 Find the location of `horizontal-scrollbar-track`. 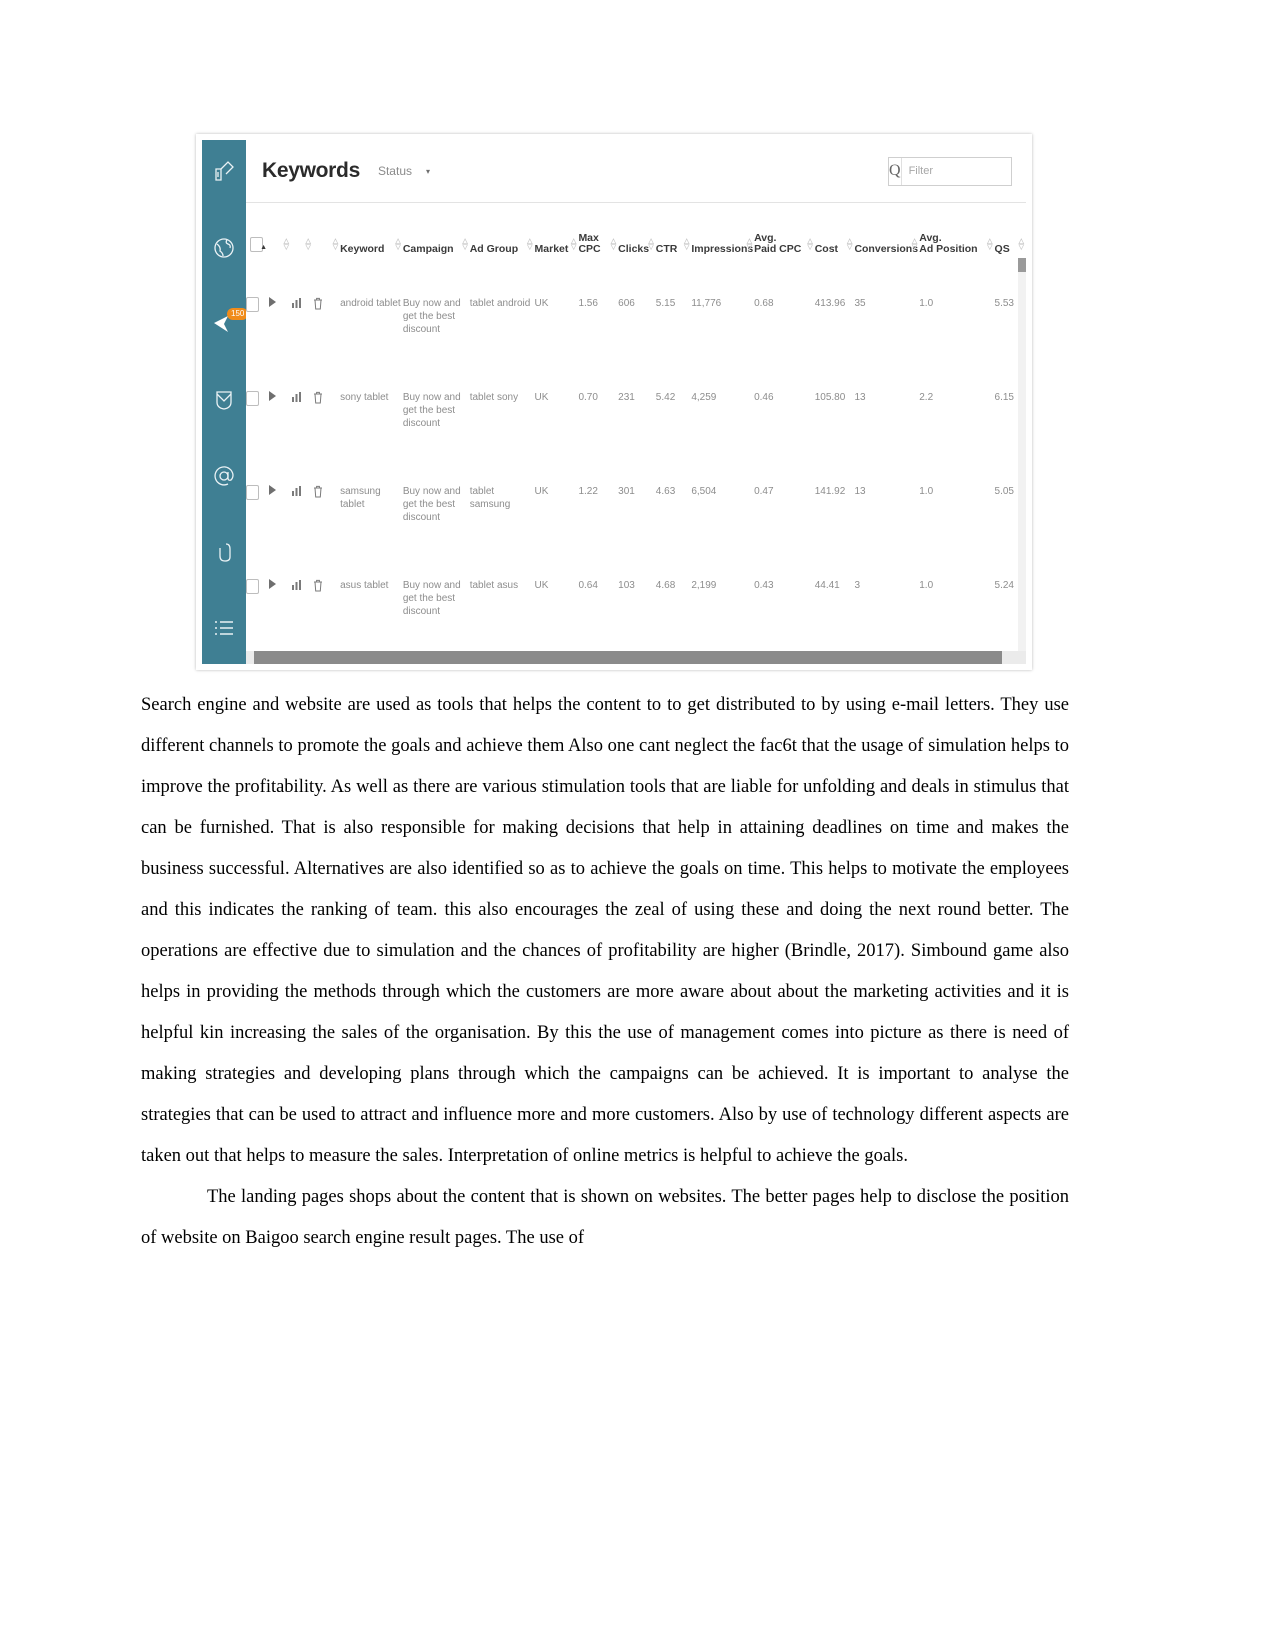

horizontal-scrollbar-track is located at coordinates (636, 657).